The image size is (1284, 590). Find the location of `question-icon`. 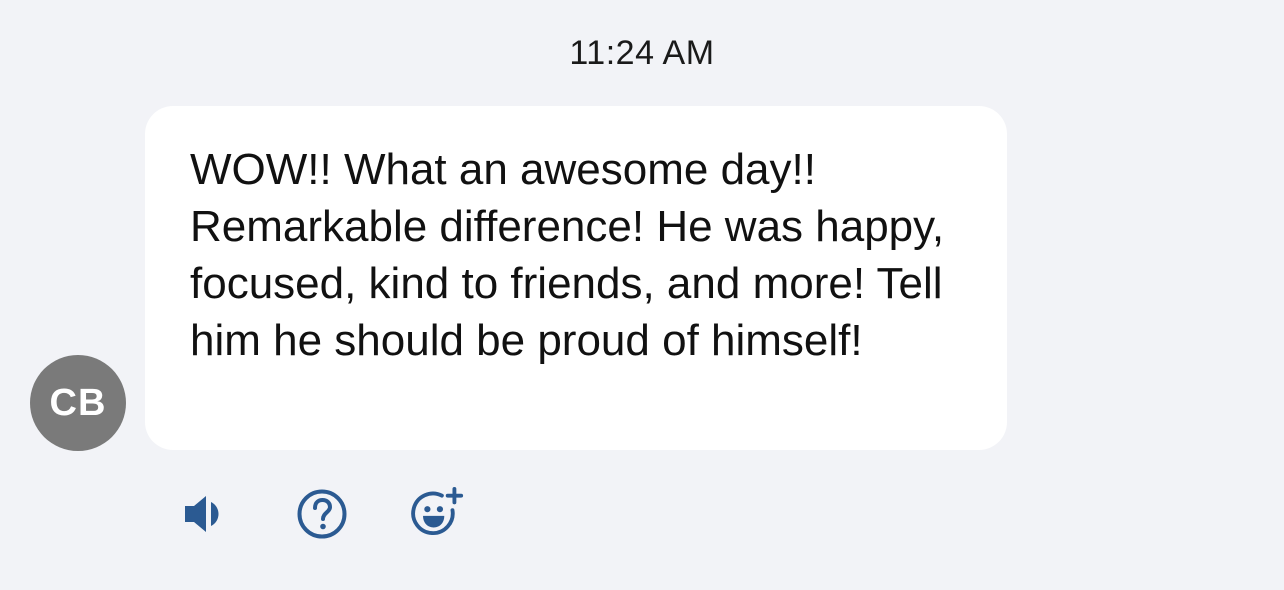

question-icon is located at coordinates (322, 514).